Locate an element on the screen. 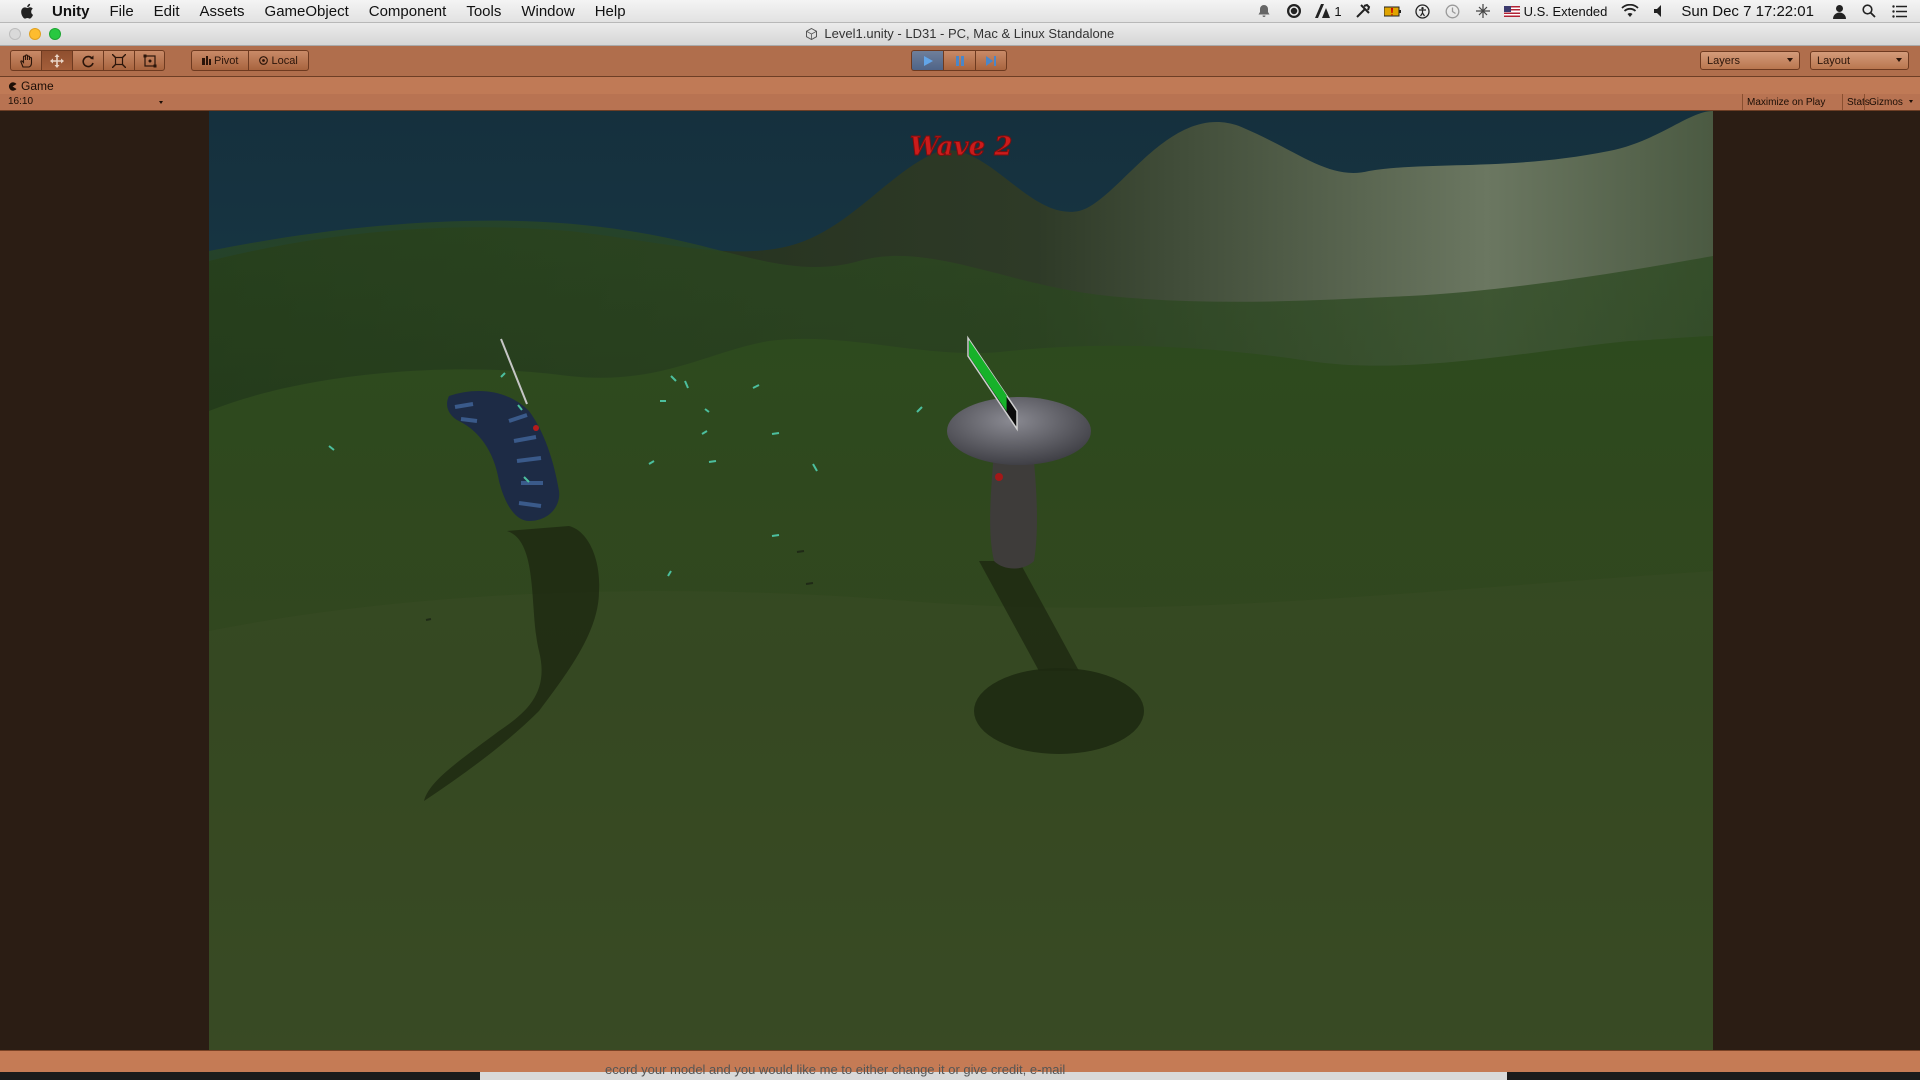 Image resolution: width=1920 pixels, height=1080 pixels. bluetooth-network-icon is located at coordinates (1483, 11).